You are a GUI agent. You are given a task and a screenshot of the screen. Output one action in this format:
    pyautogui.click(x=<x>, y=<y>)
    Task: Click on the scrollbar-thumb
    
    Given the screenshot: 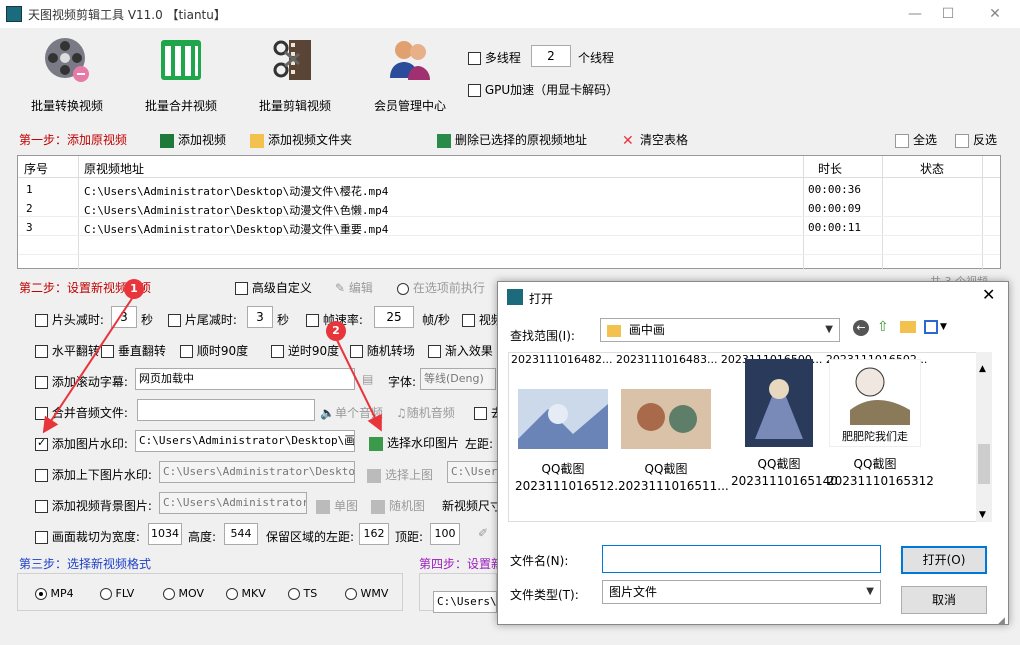 What is the action you would take?
    pyautogui.click(x=984, y=464)
    